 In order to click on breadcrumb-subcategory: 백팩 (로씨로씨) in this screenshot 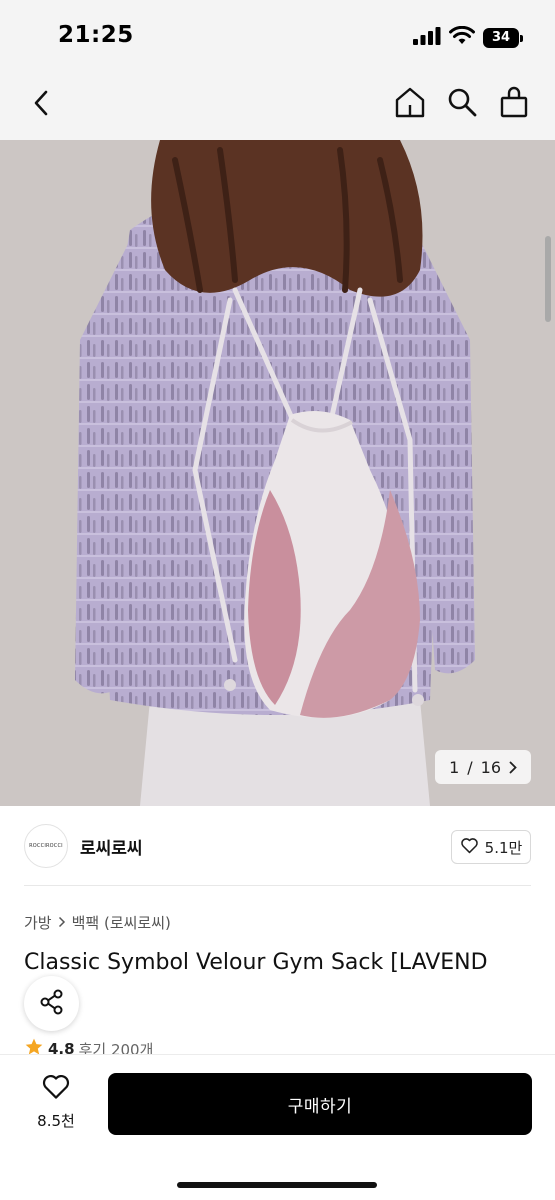, I will do `click(121, 922)`.